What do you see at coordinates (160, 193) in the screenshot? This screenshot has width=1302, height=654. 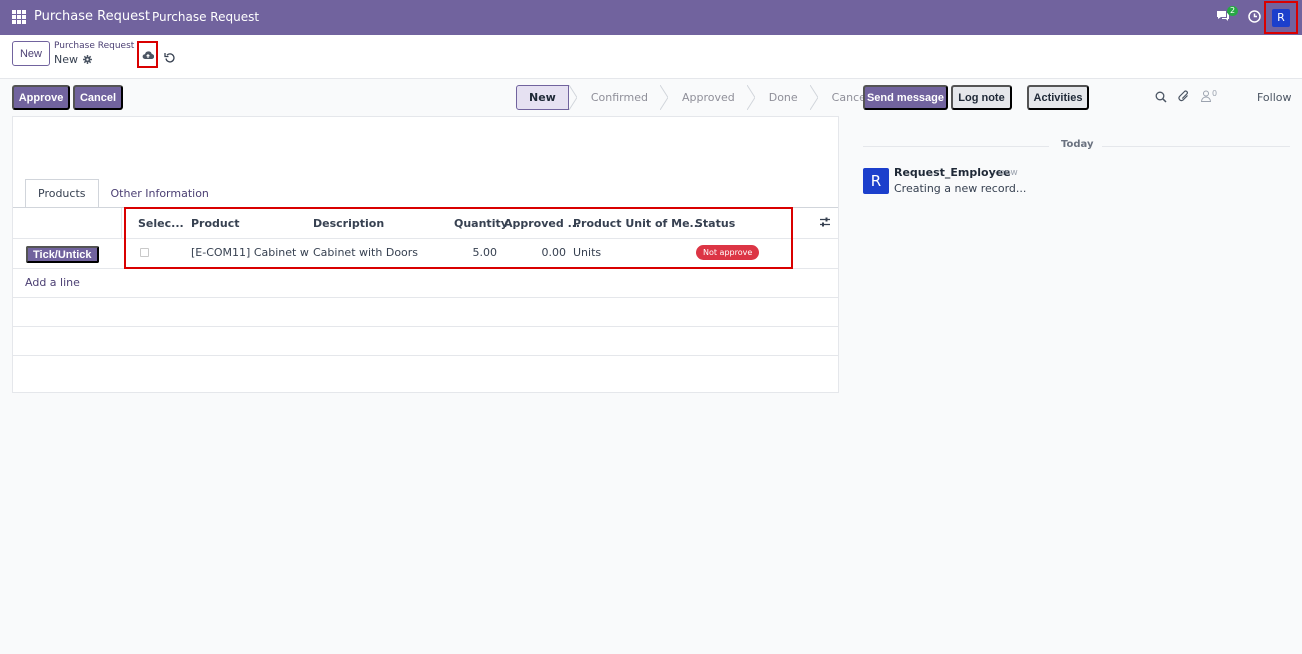 I see `tab-other-information: Other Information` at bounding box center [160, 193].